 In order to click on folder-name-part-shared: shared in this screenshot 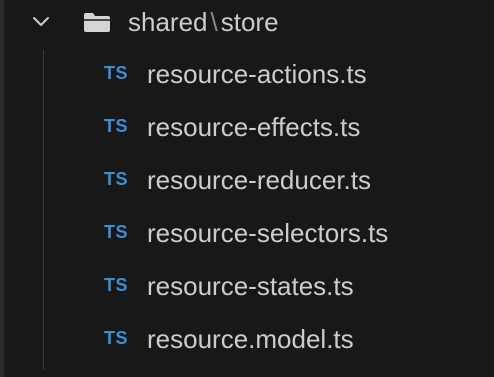, I will do `click(168, 22)`.